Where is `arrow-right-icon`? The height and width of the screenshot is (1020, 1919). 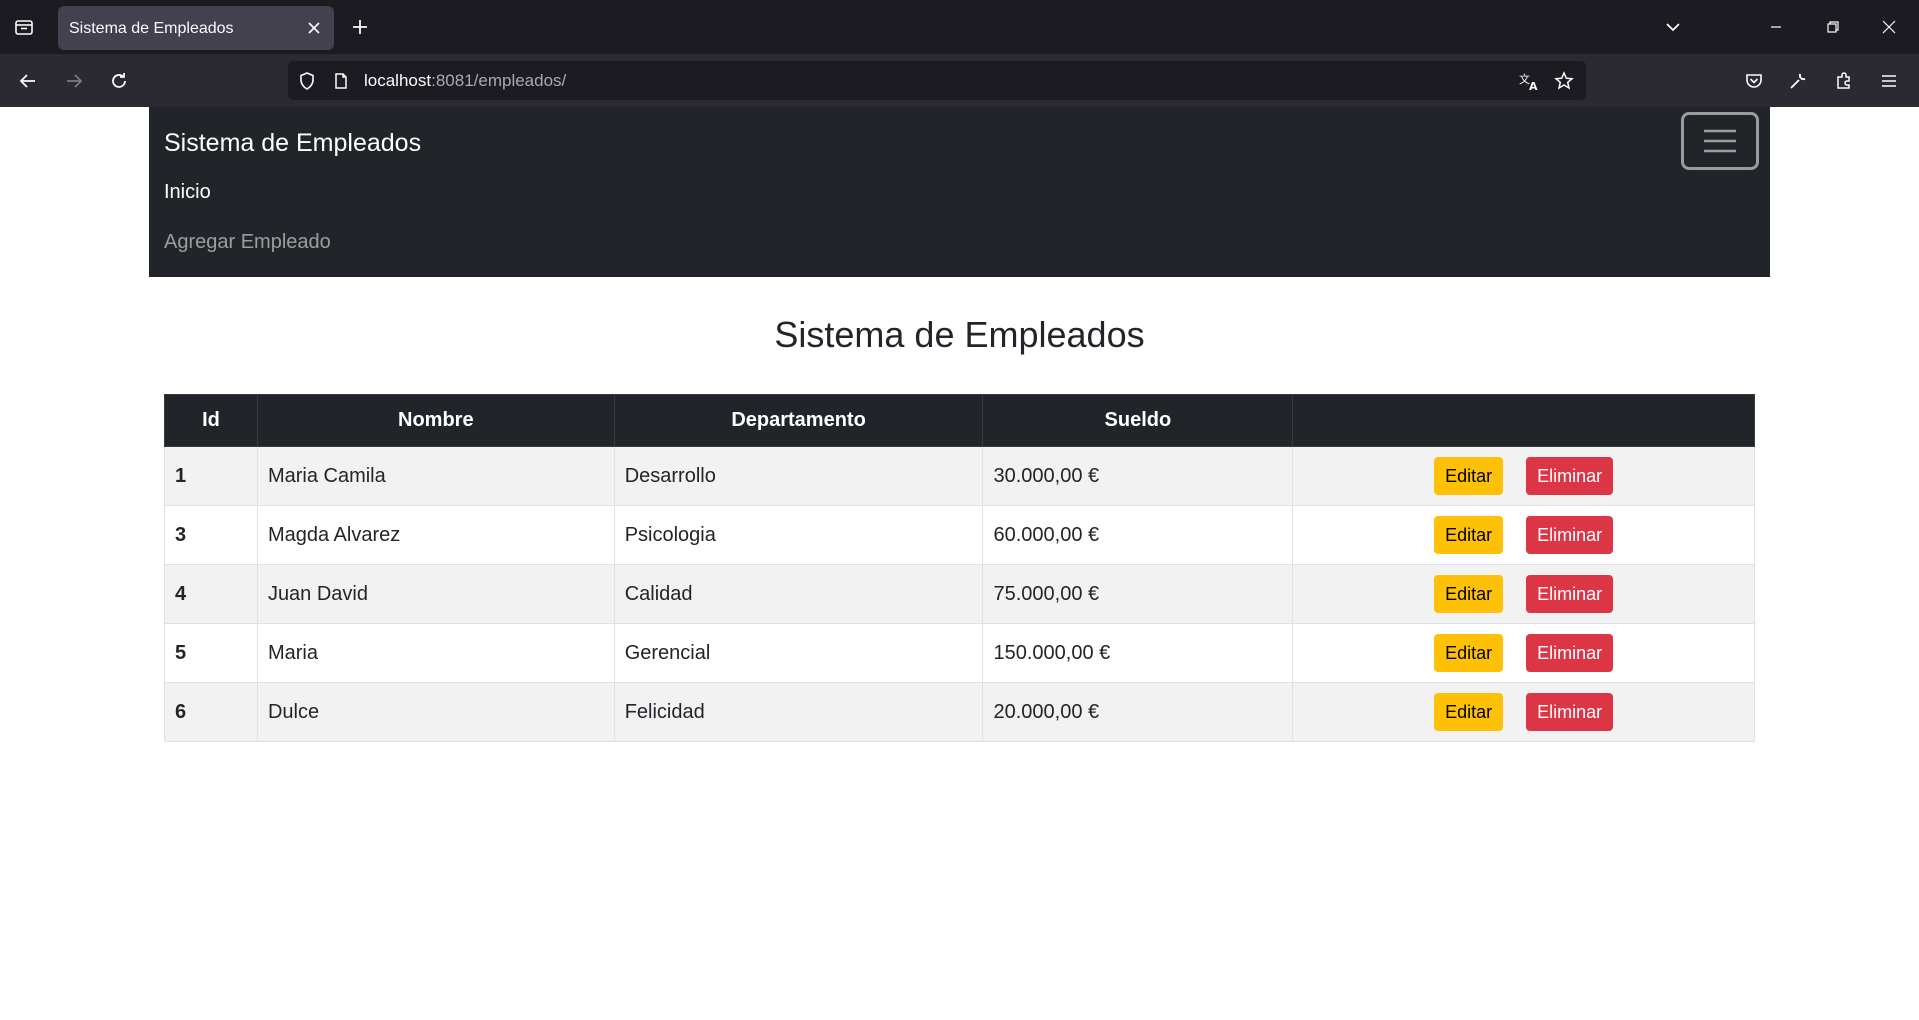 arrow-right-icon is located at coordinates (75, 81).